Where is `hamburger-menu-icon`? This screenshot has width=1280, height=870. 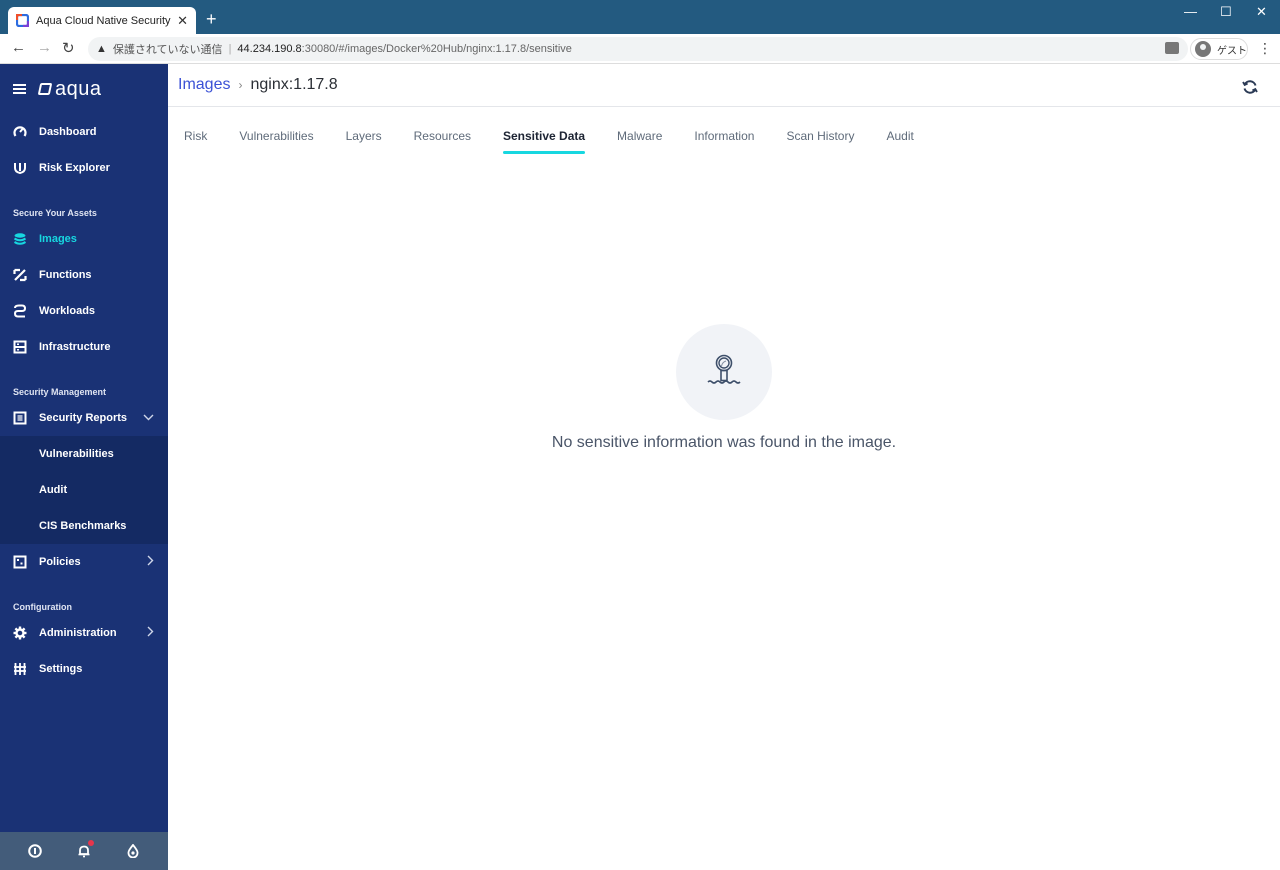
hamburger-menu-icon is located at coordinates (19, 89).